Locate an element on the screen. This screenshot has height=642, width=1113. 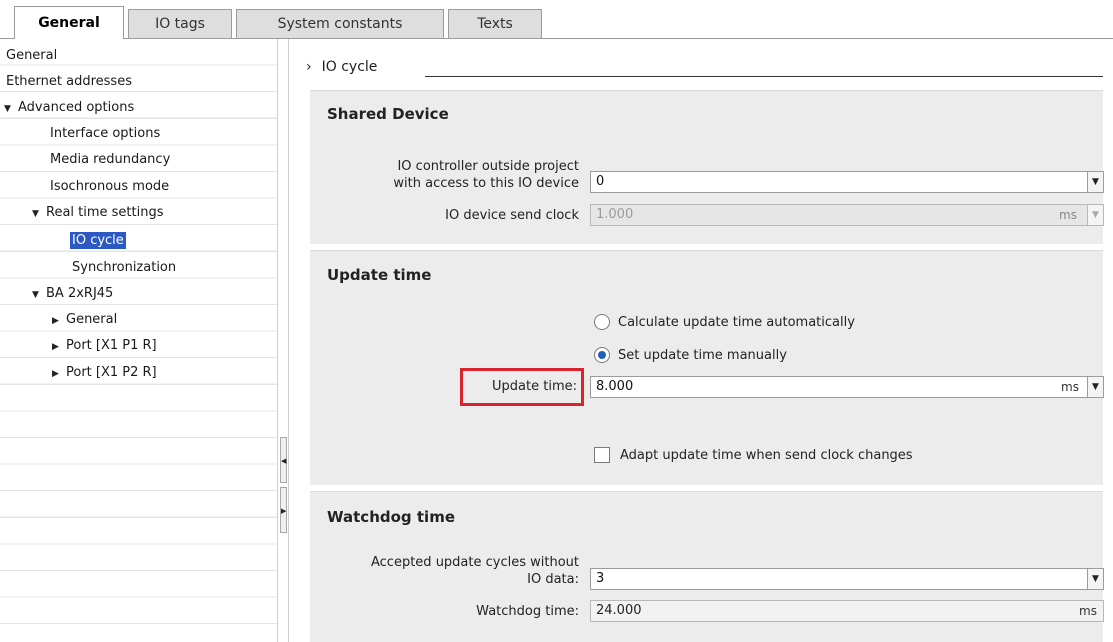
tree-item-label: BA 2xRJ45 is located at coordinates (80, 293).